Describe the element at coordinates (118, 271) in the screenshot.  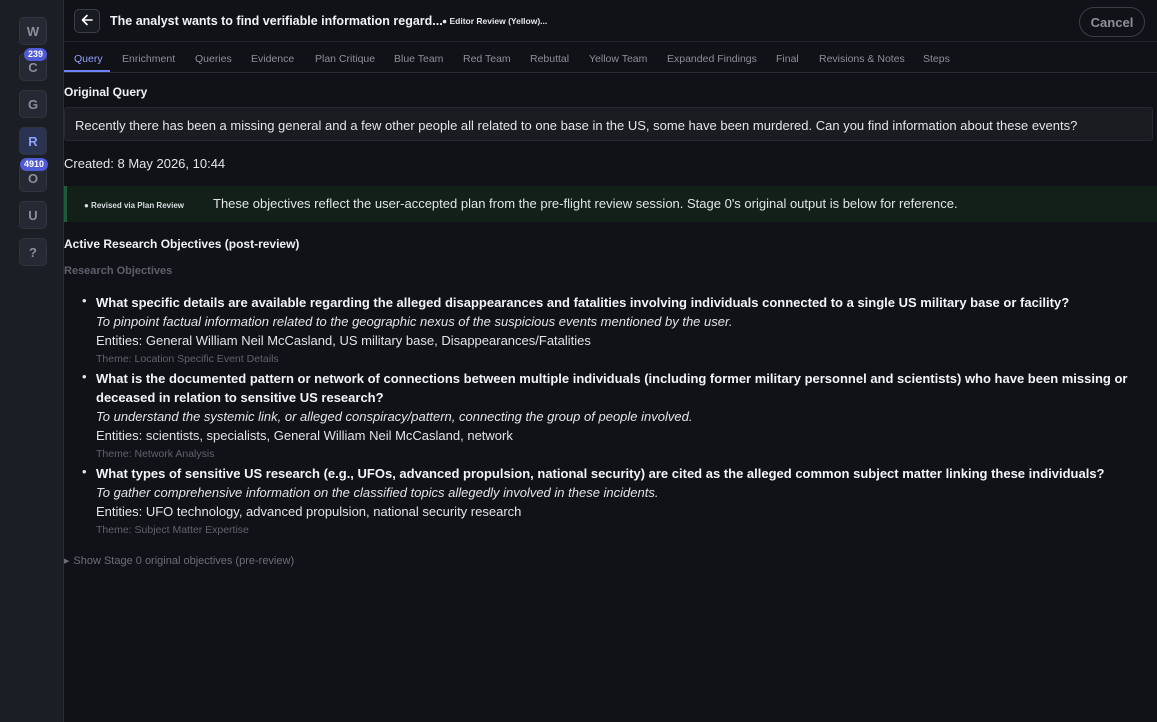
I see `research-objectives-label: Research Objectives` at that location.